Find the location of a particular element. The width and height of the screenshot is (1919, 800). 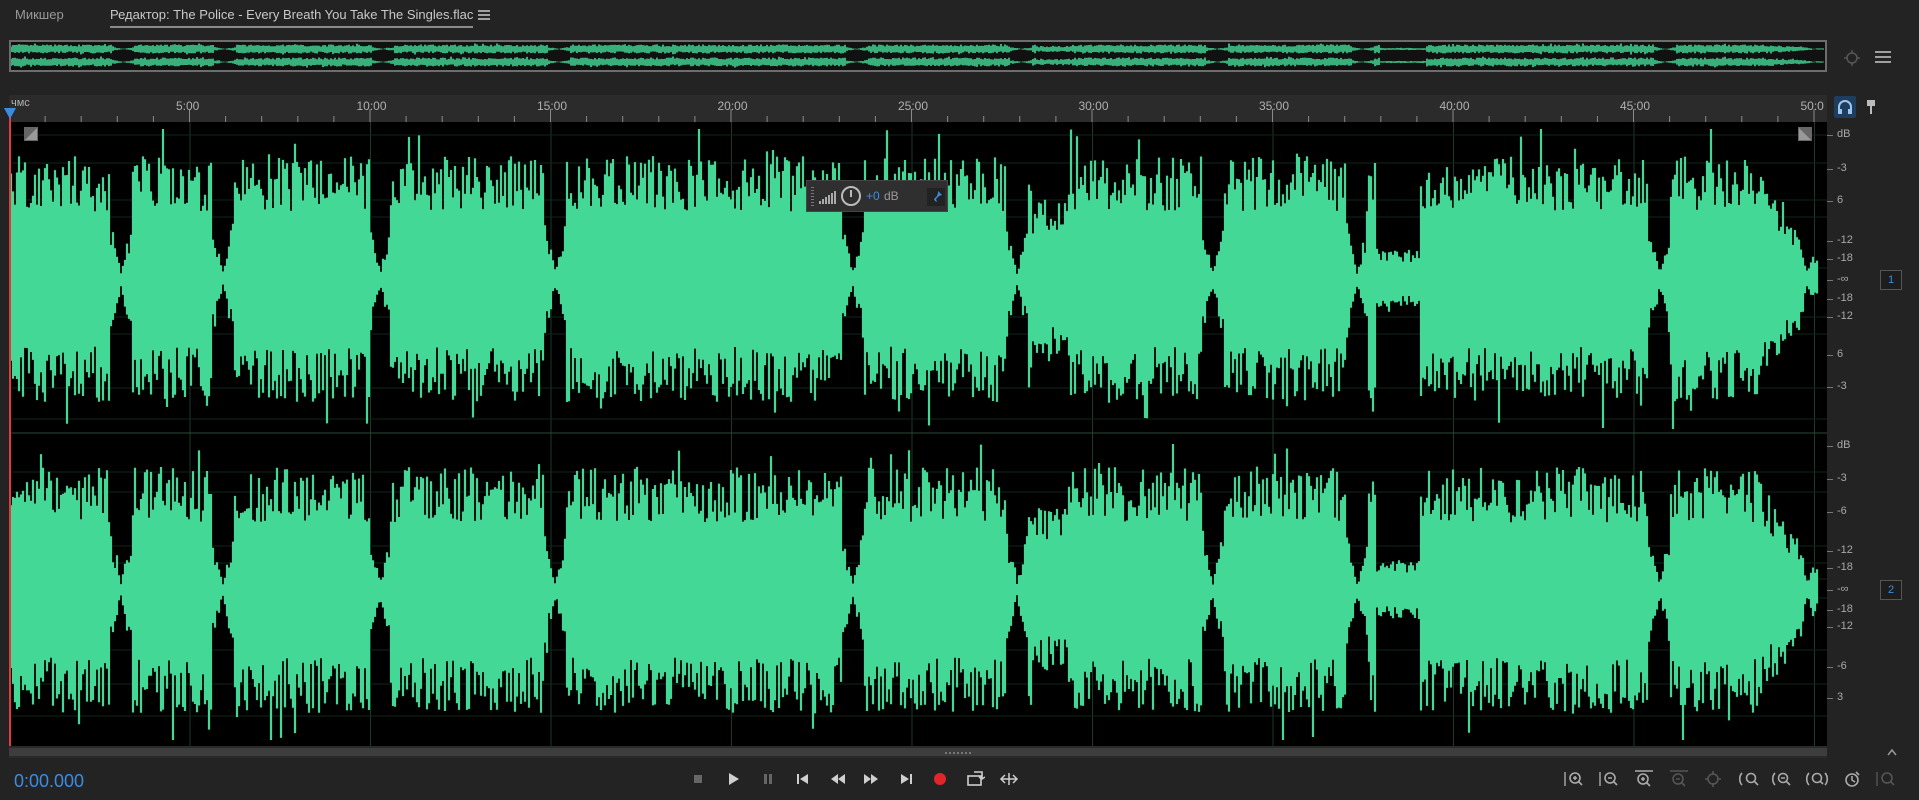

scrollbar-grip is located at coordinates (959, 753).